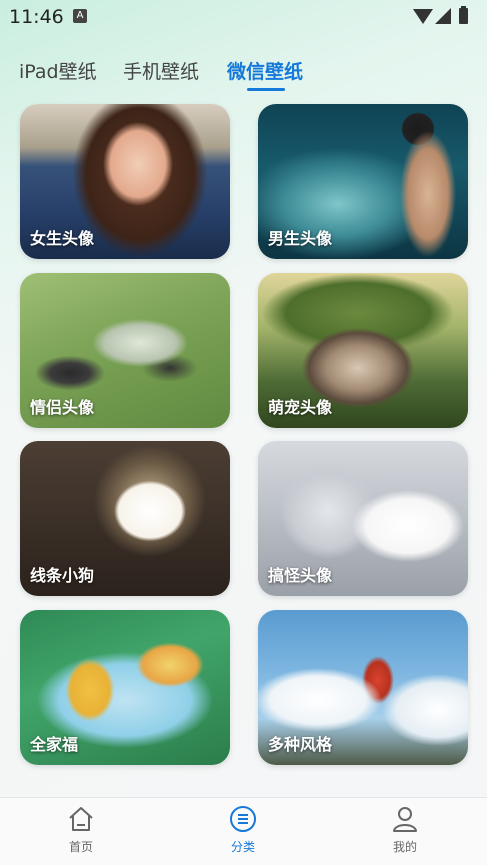 Image resolution: width=487 pixels, height=865 pixels. Describe the element at coordinates (80, 847) in the screenshot. I see `nav-label: 首页` at that location.